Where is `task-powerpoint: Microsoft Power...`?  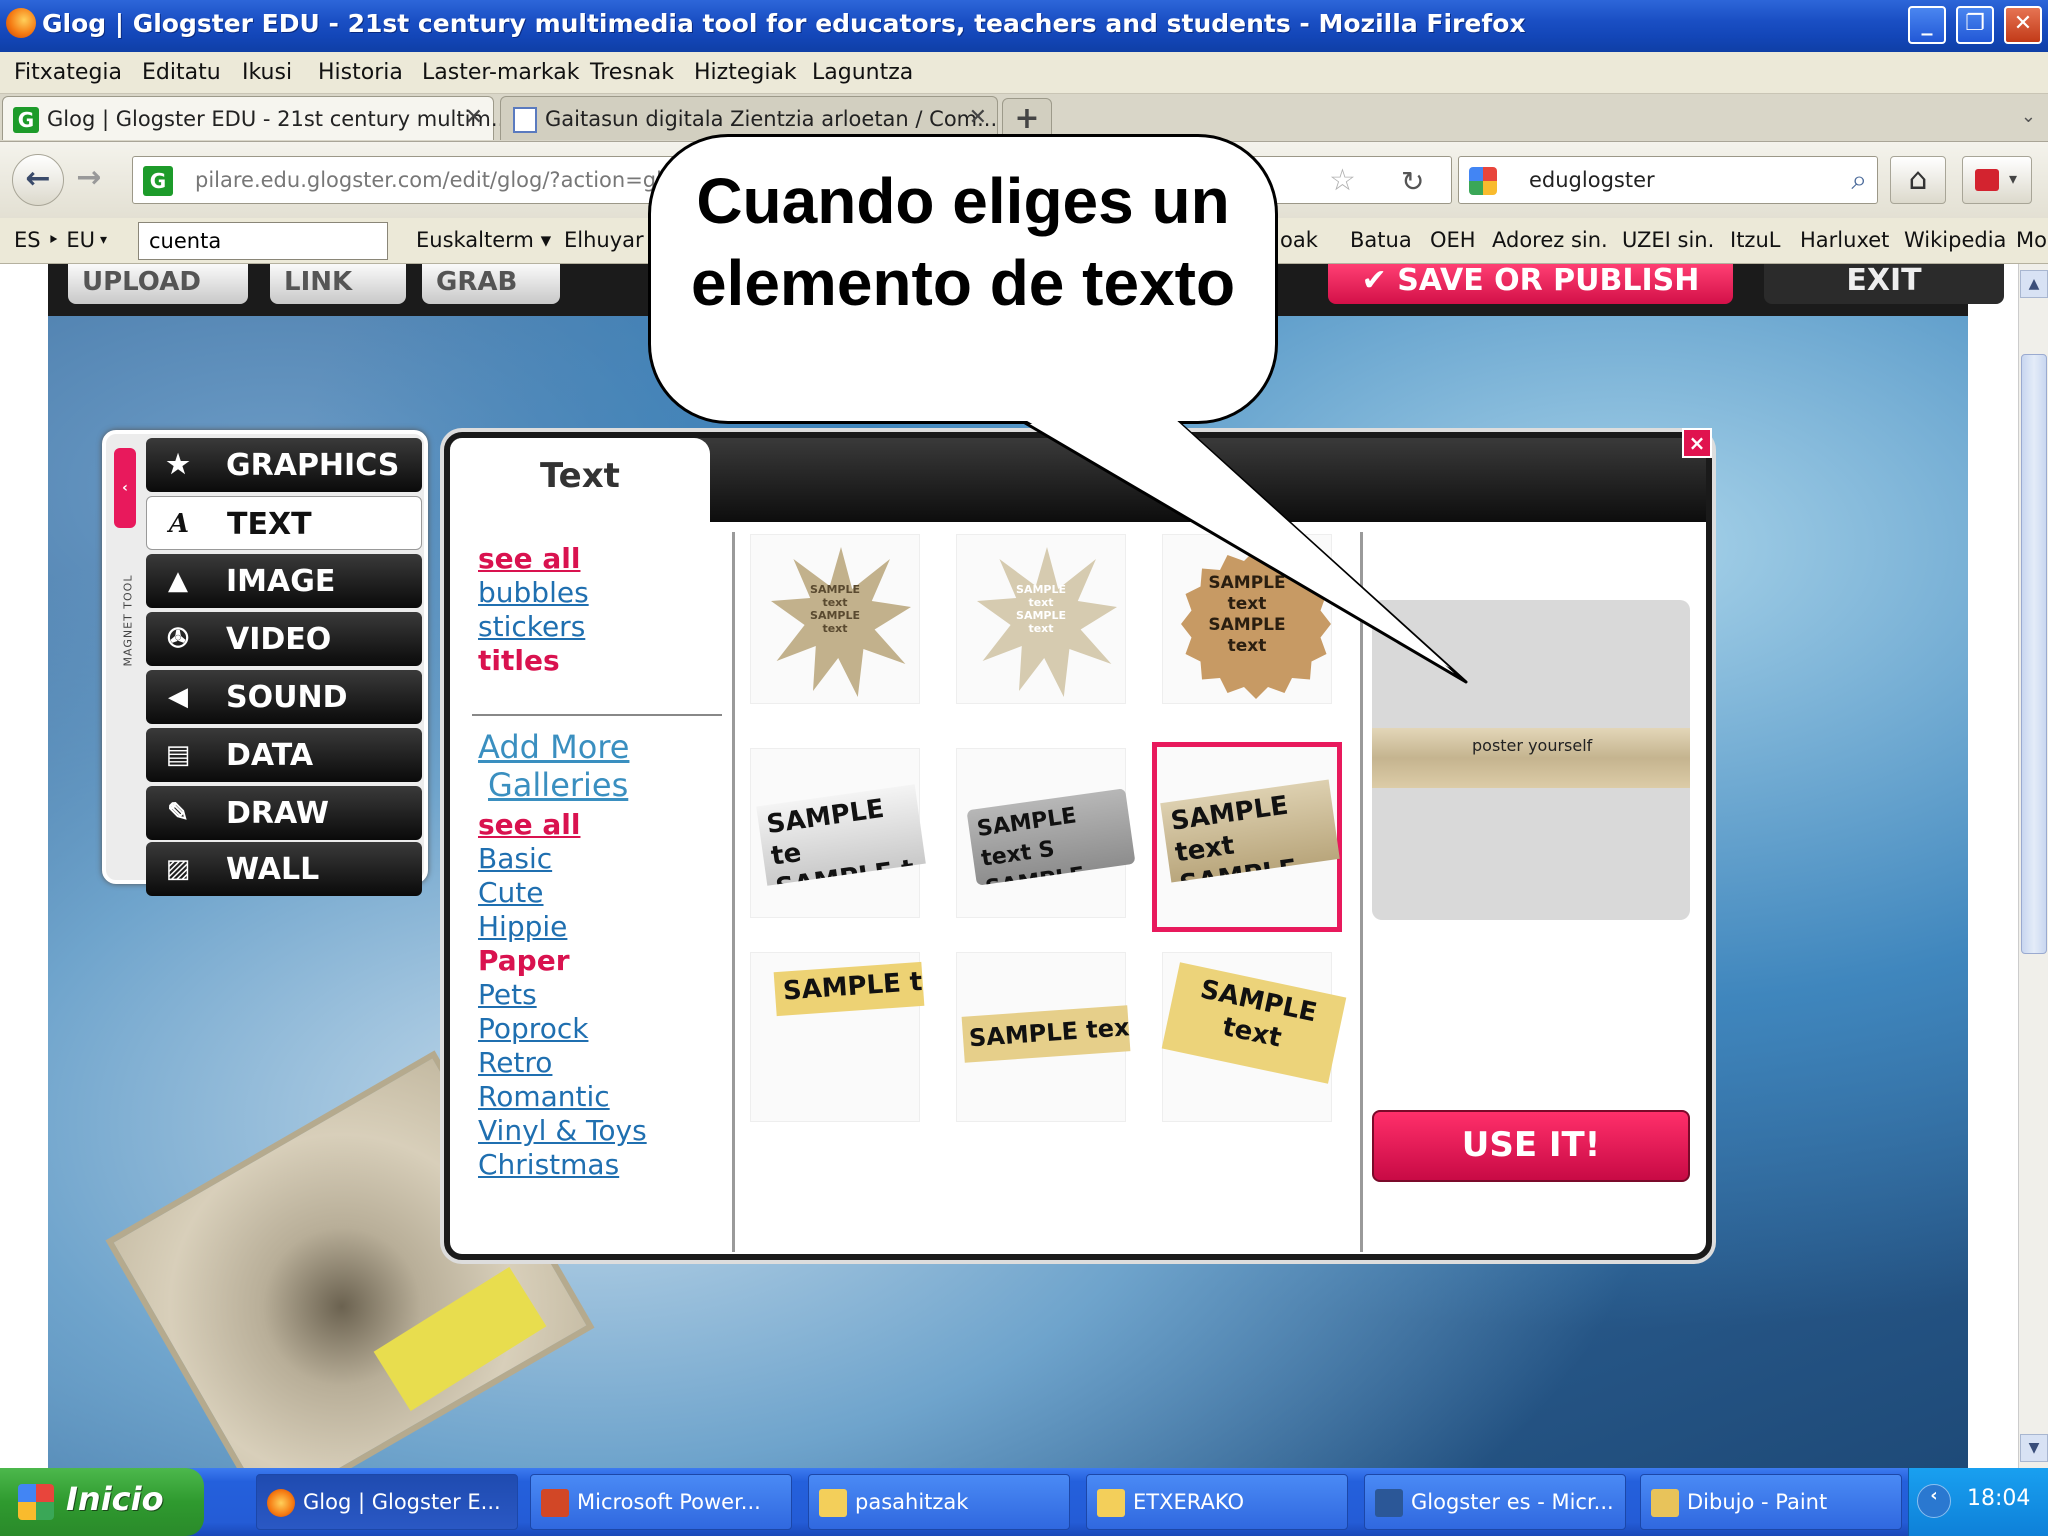 task-powerpoint: Microsoft Power... is located at coordinates (661, 1502).